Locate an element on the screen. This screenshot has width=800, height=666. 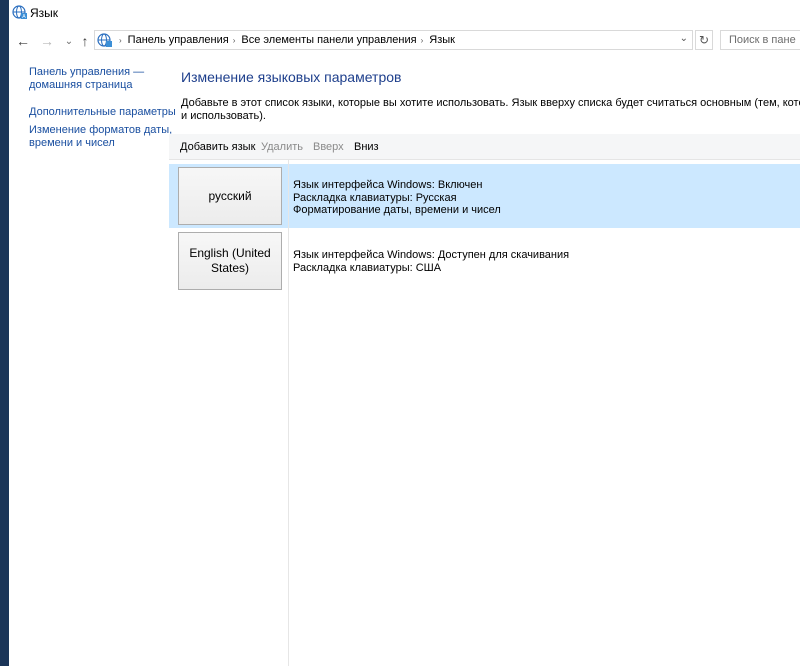
refresh-button: ↻ is located at coordinates (704, 40).